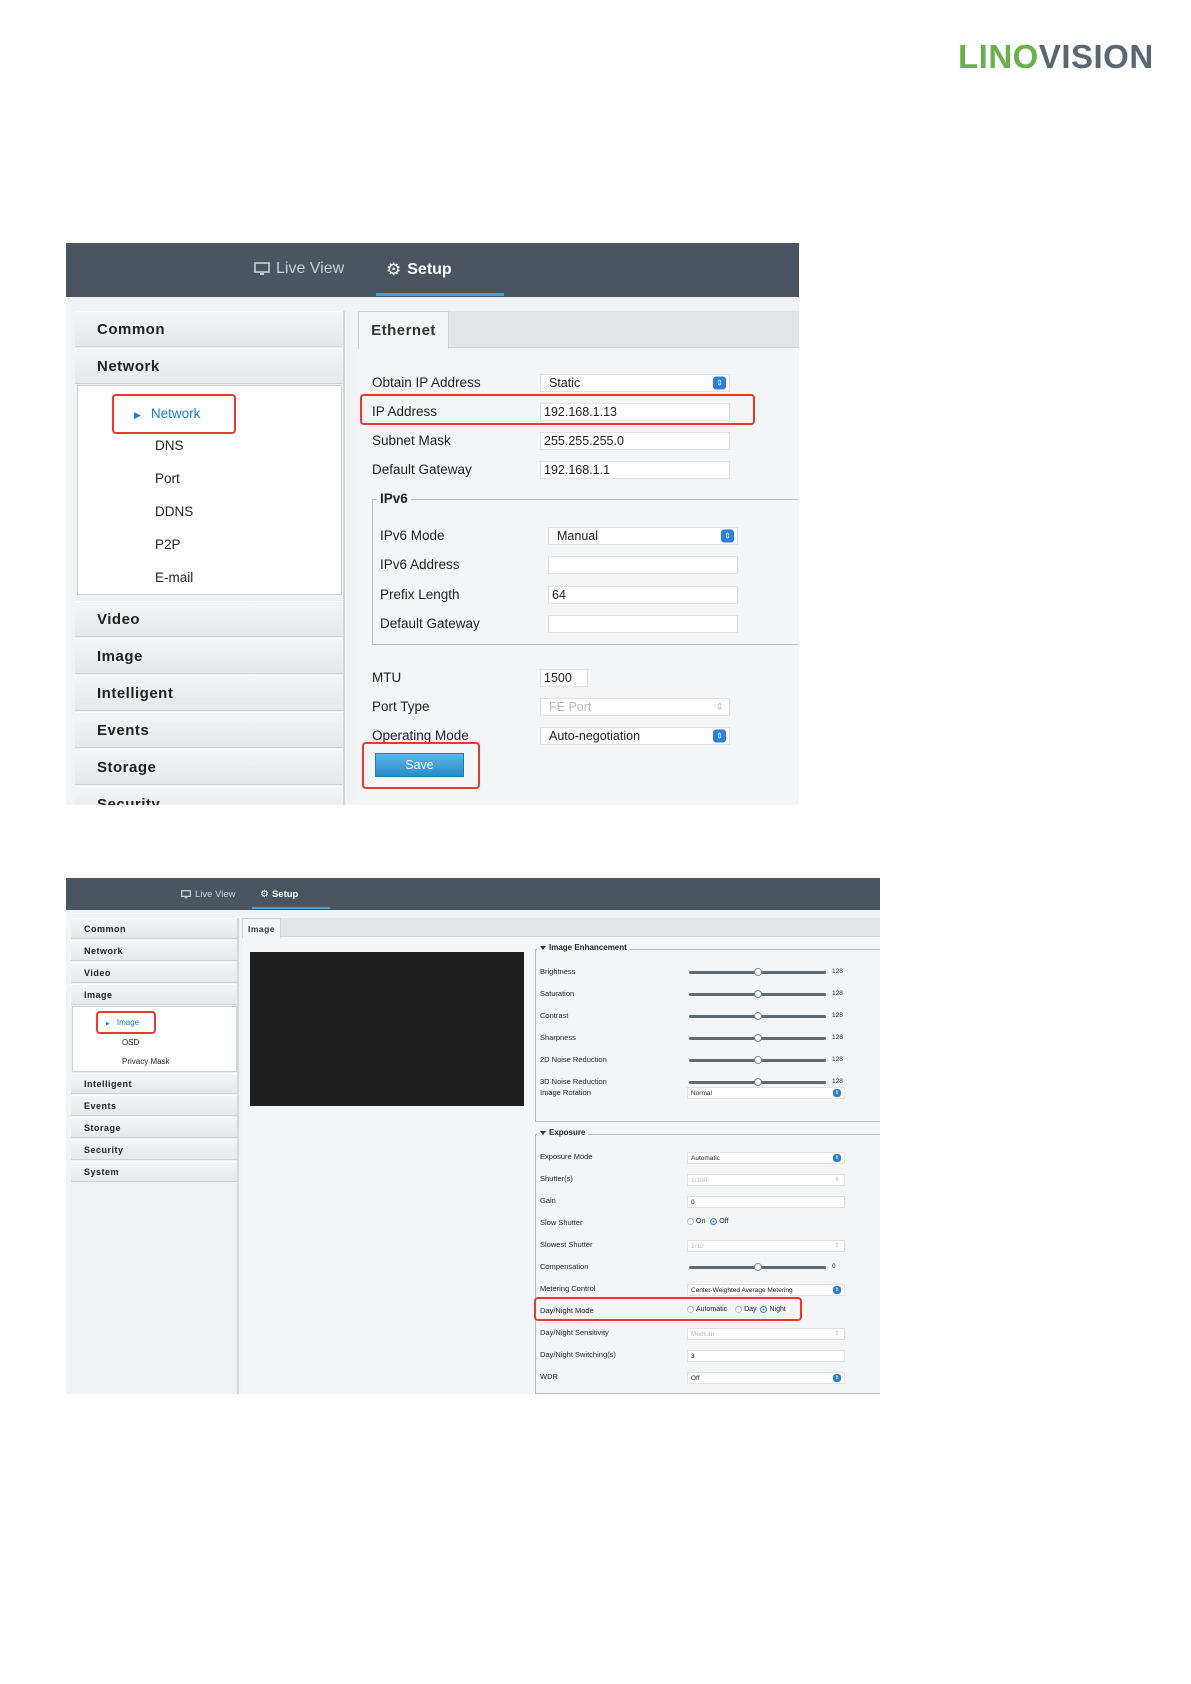 Image resolution: width=1191 pixels, height=1684 pixels. I want to click on submenu-privacy-mask: Privacy Mask, so click(146, 1061).